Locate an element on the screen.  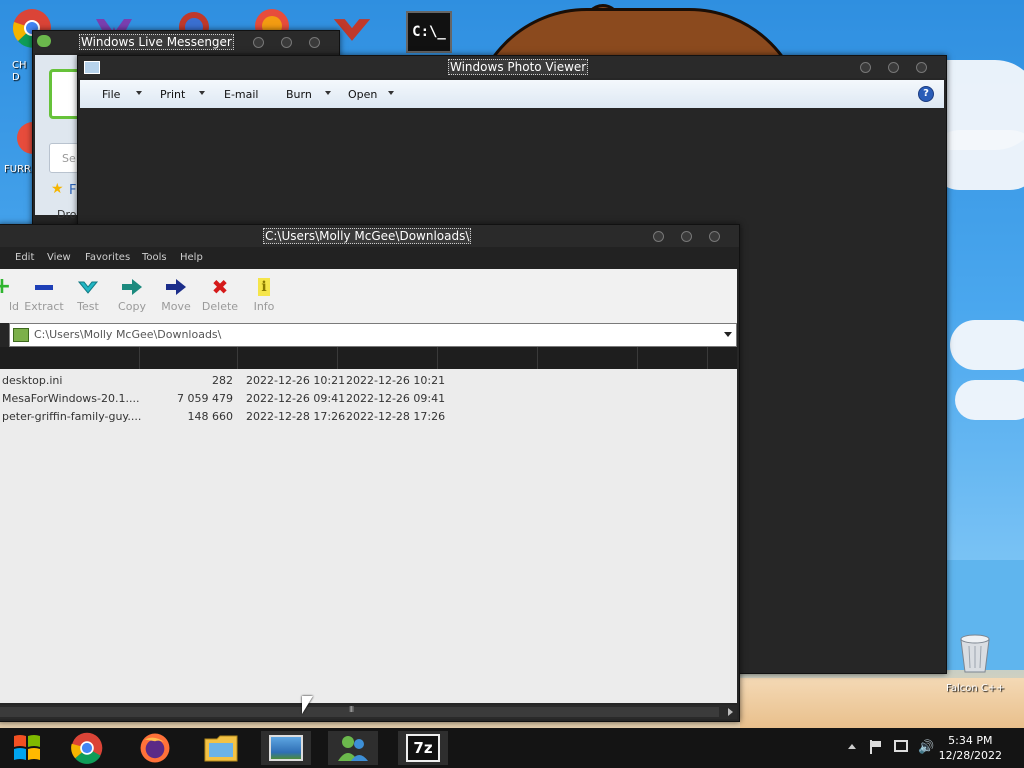
file-created: 2022-12-26 10:21 is located at coordinates (396, 380).